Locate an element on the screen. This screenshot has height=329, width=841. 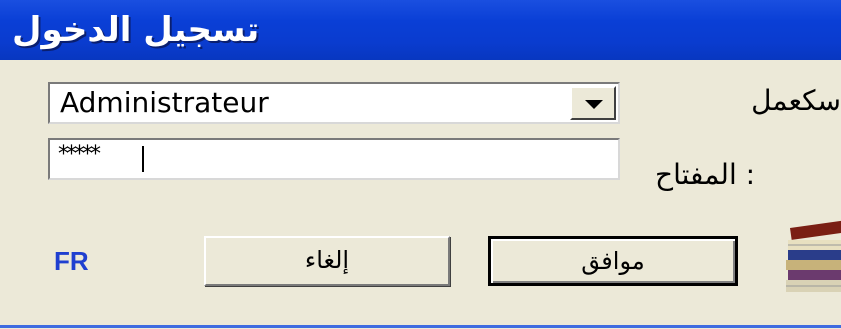
password-value: ***** is located at coordinates (79, 154).